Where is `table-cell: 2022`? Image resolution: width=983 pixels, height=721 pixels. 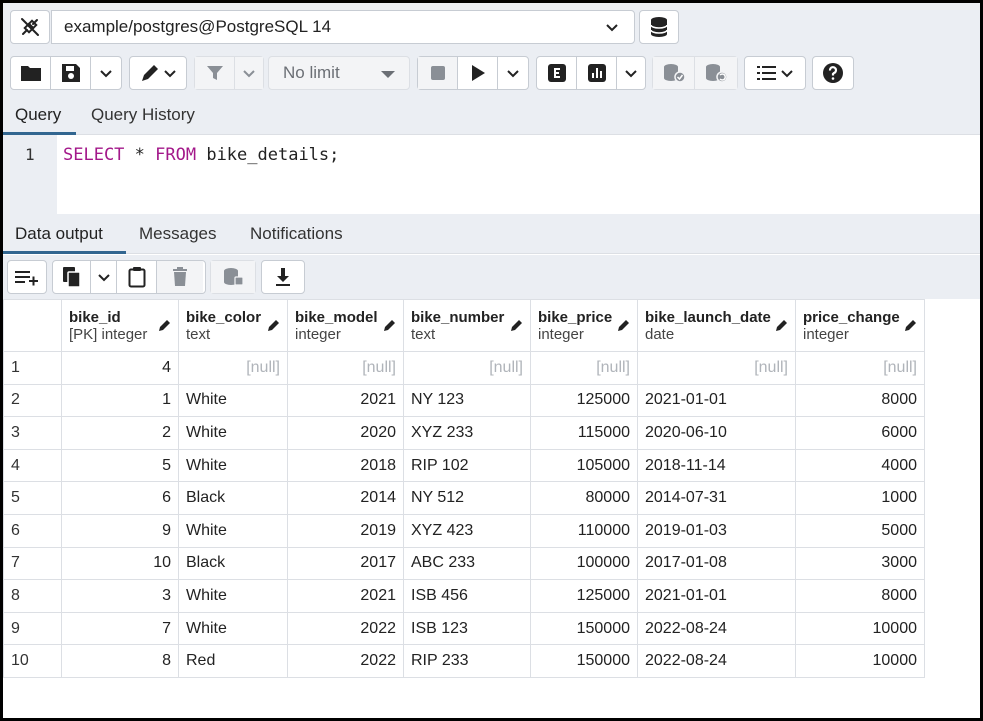
table-cell: 2022 is located at coordinates (345, 661).